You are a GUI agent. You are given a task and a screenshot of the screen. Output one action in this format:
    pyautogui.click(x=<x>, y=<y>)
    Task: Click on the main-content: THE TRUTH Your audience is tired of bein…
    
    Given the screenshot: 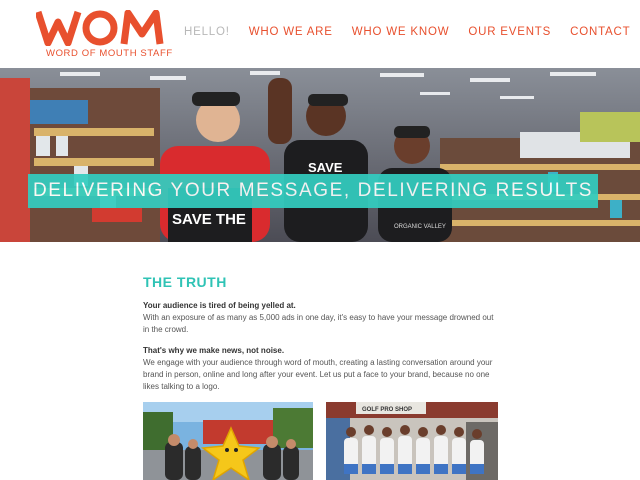 What is the action you would take?
    pyautogui.click(x=320, y=338)
    